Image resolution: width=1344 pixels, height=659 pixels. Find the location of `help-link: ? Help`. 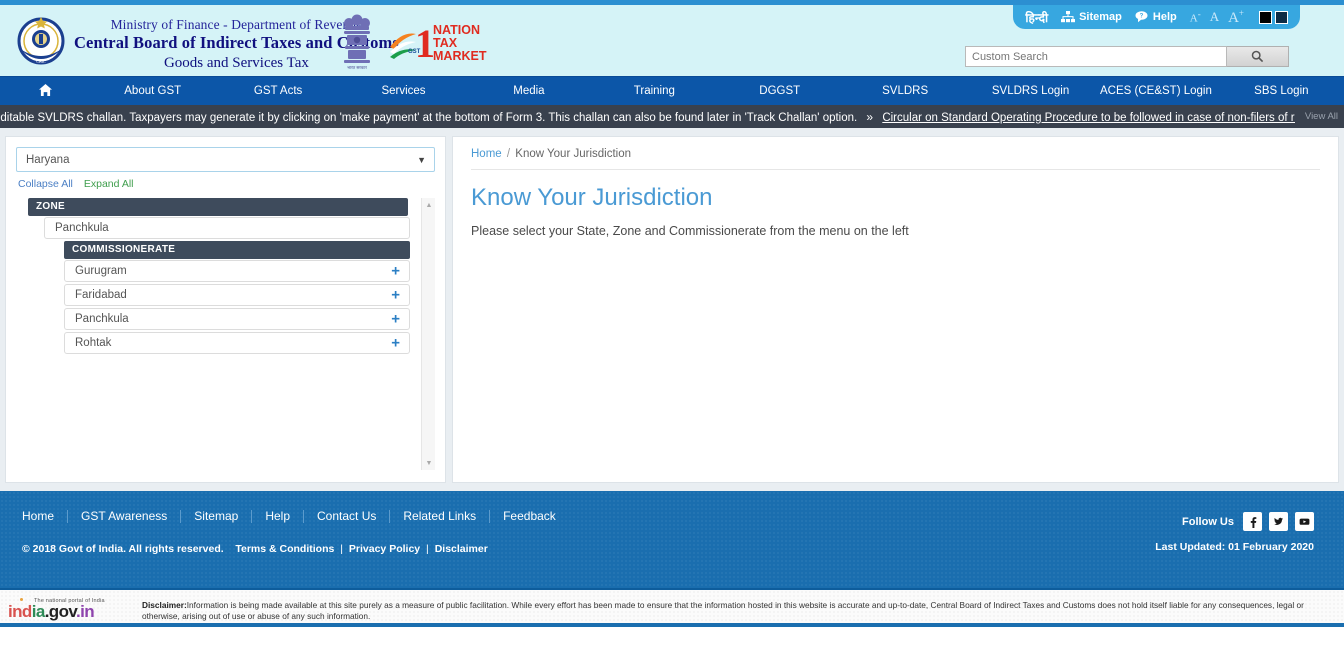

help-link: ? Help is located at coordinates (1156, 17).